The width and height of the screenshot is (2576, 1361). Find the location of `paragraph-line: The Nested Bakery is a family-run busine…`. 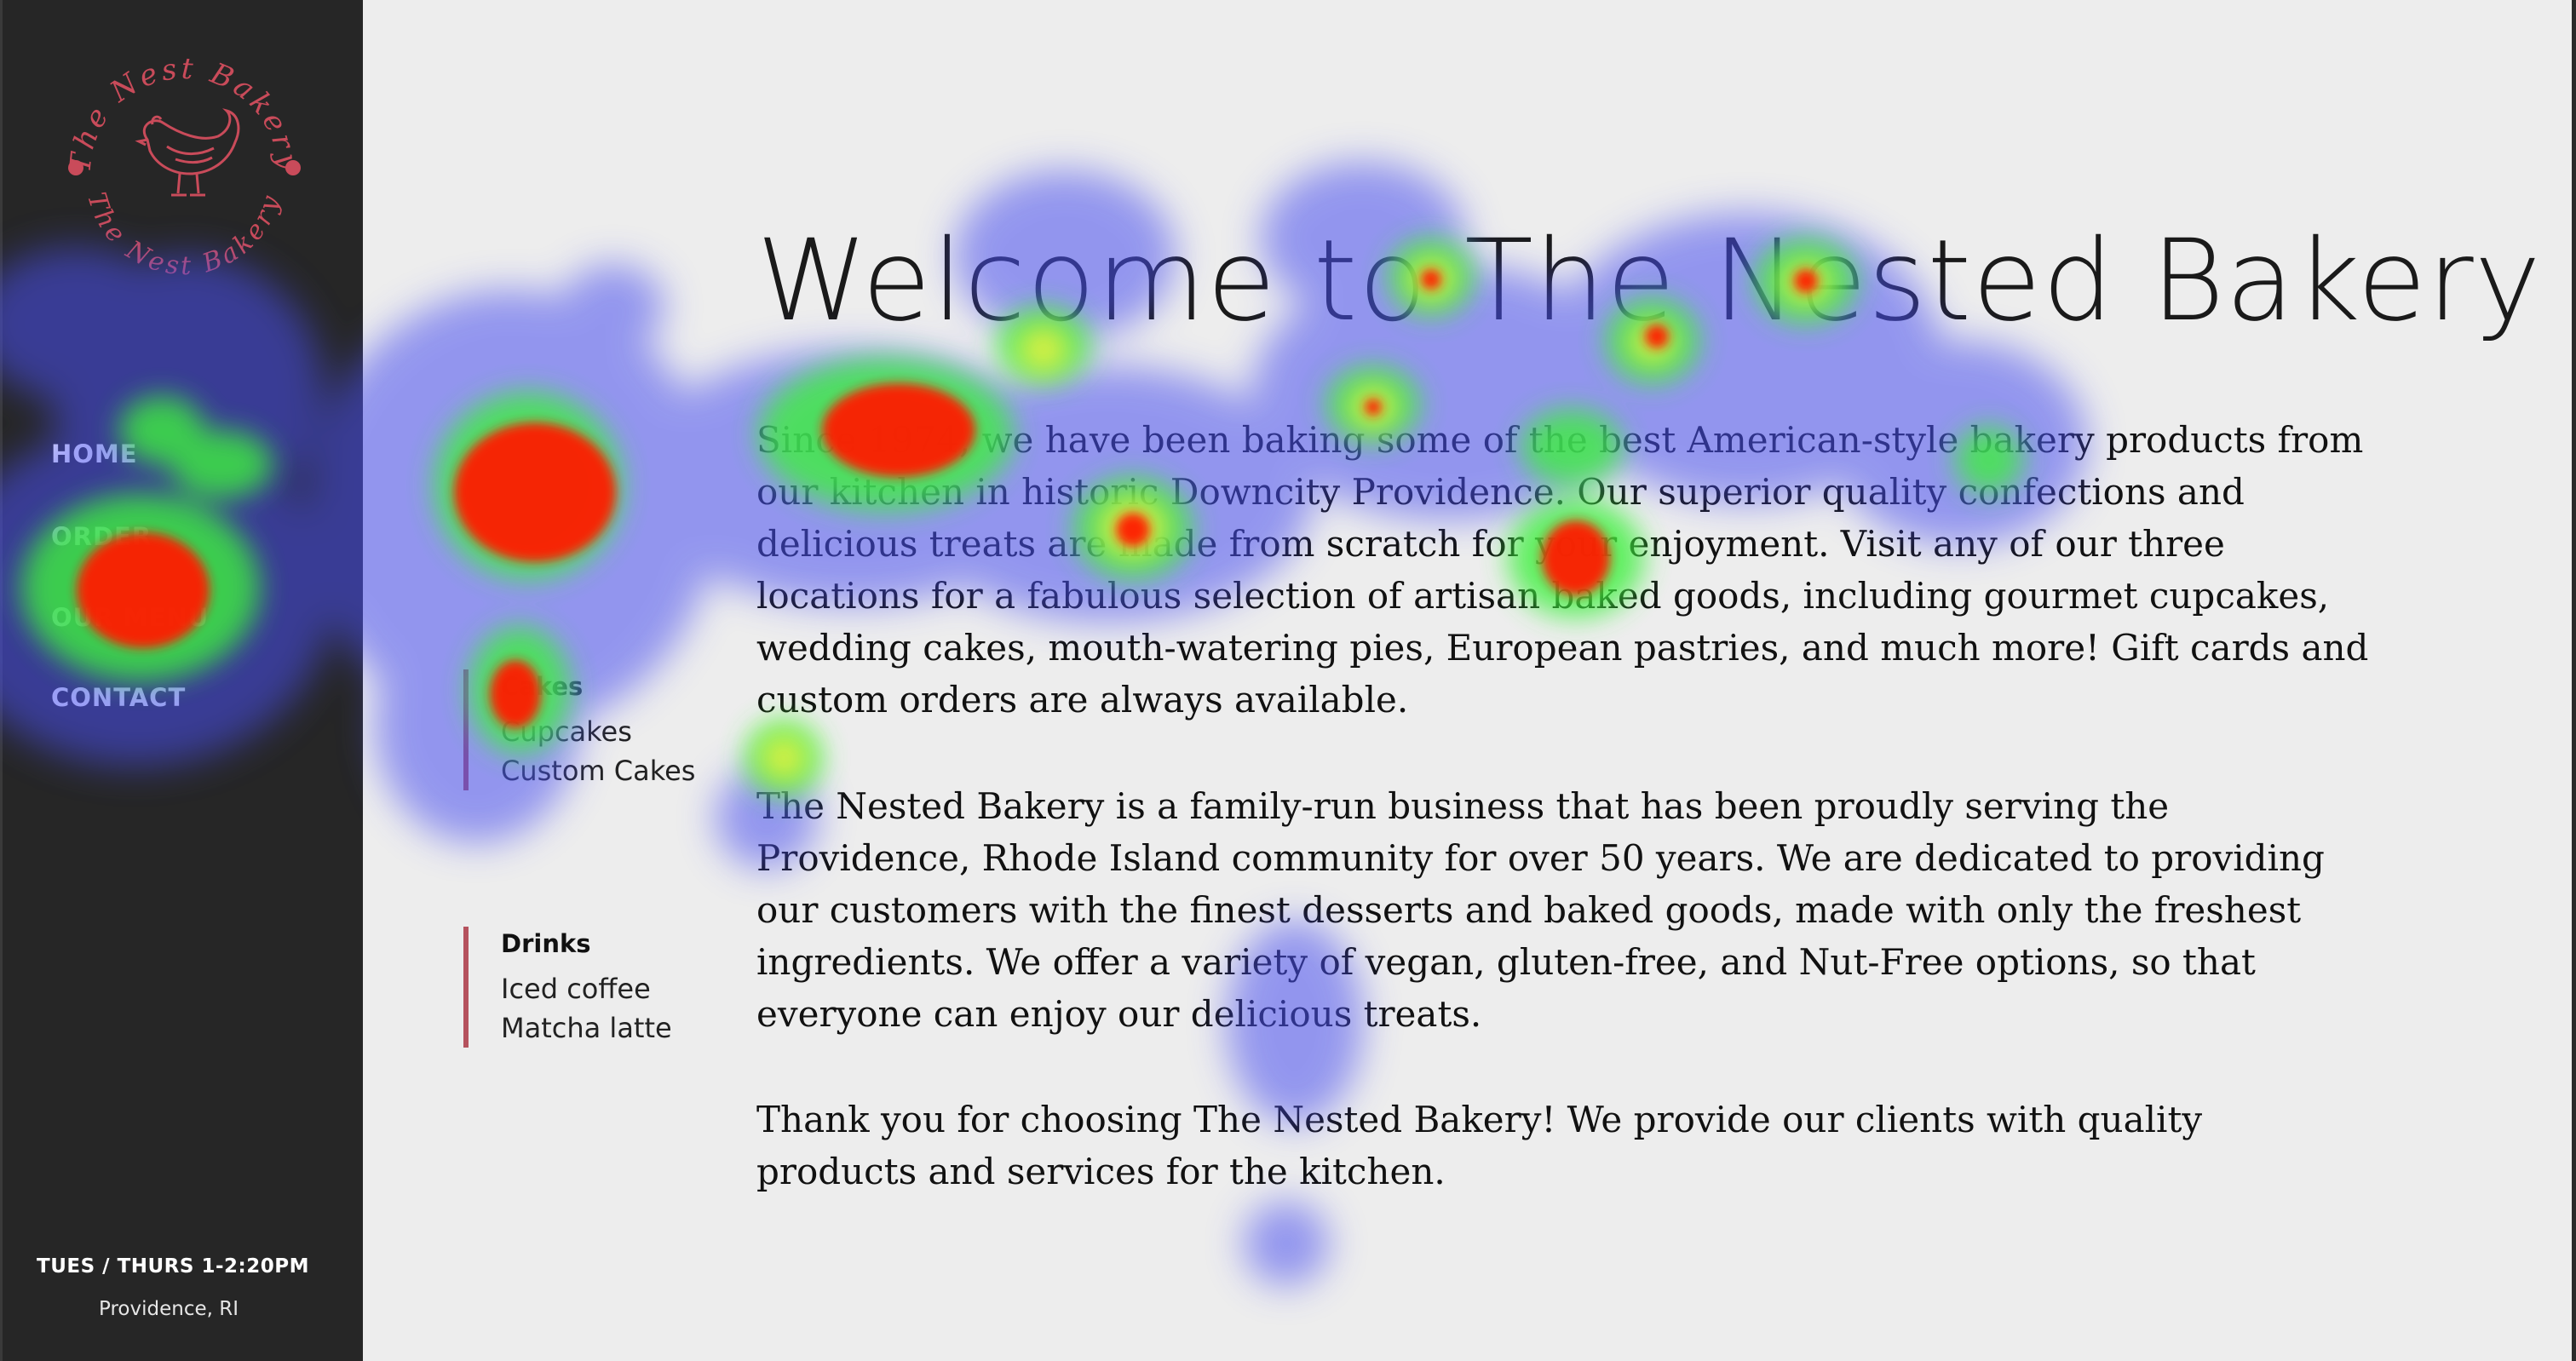

paragraph-line: The Nested Bakery is a family-run busine… is located at coordinates (1463, 806).